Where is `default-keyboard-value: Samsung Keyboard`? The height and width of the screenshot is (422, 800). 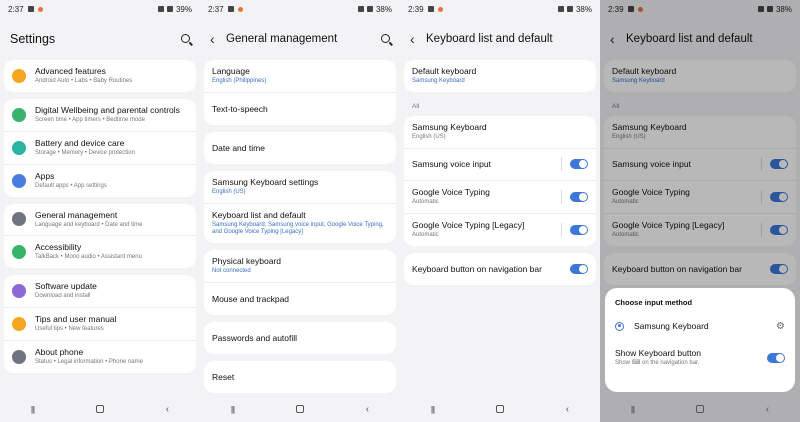
default-keyboard-value: Samsung Keyboard is located at coordinates (438, 81).